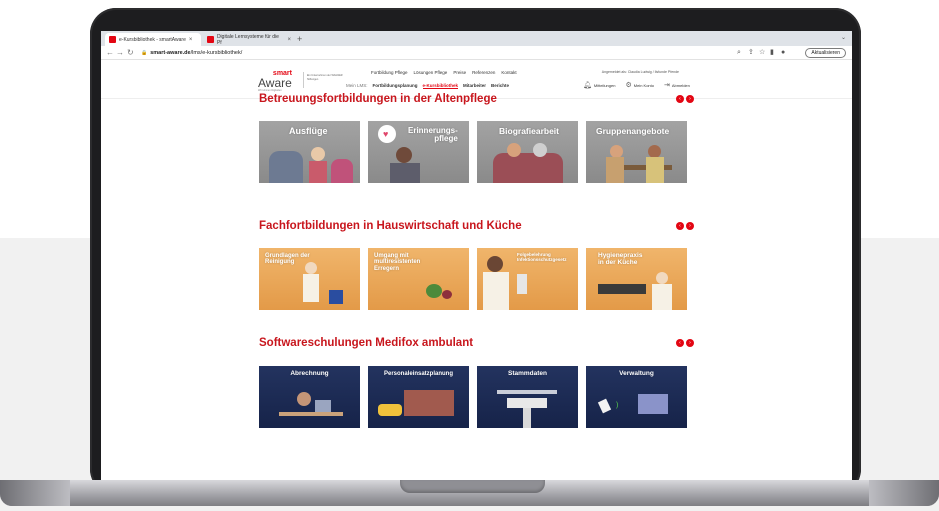 The width and height of the screenshot is (939, 511). What do you see at coordinates (685, 99) in the screenshot?
I see `carousel-arrows: ‹ ›` at bounding box center [685, 99].